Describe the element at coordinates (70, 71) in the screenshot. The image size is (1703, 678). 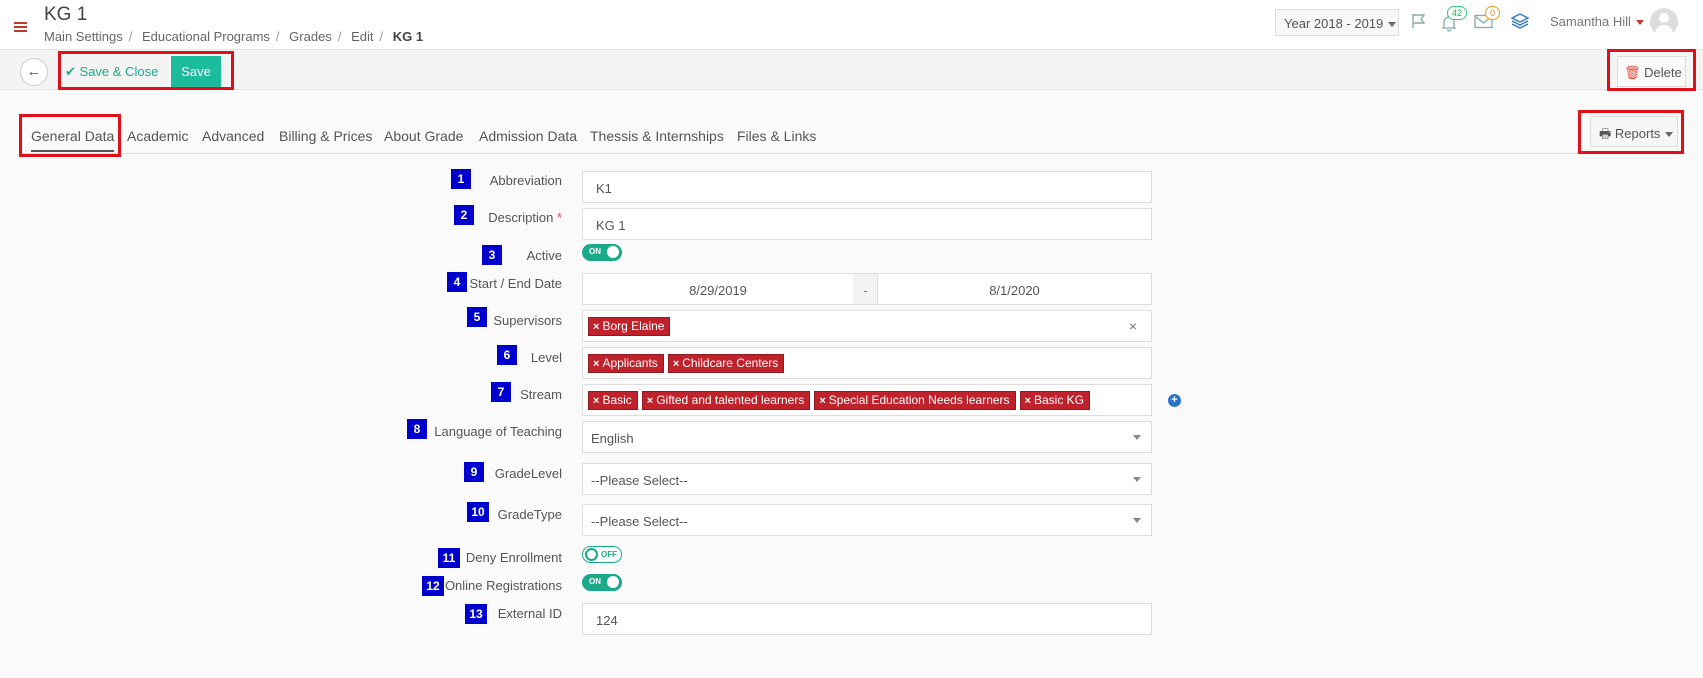
I see `check-icon: ✔` at that location.